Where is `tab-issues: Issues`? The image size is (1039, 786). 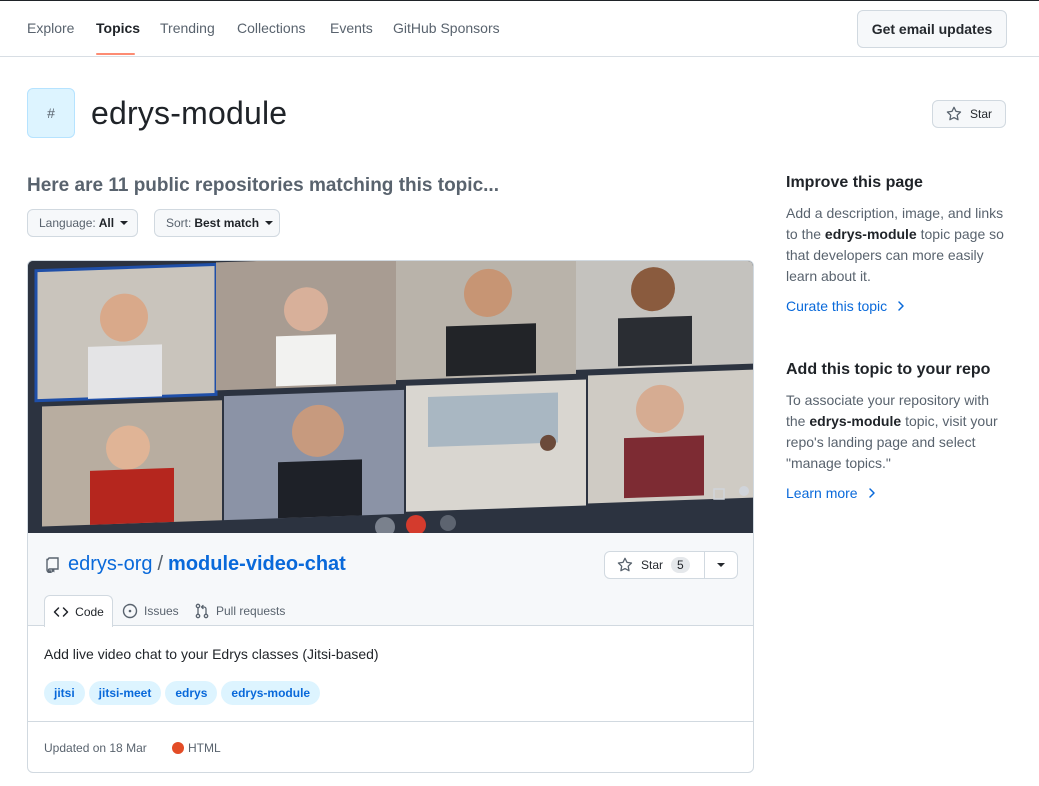 tab-issues: Issues is located at coordinates (150, 611).